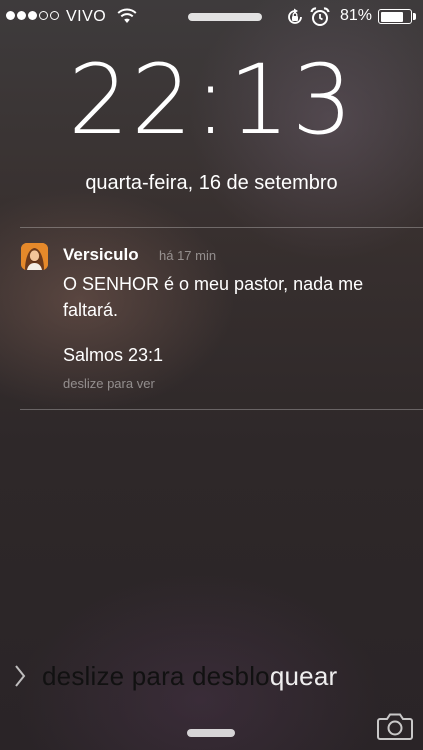 The height and width of the screenshot is (750, 423). I want to click on battery-icon, so click(395, 16).